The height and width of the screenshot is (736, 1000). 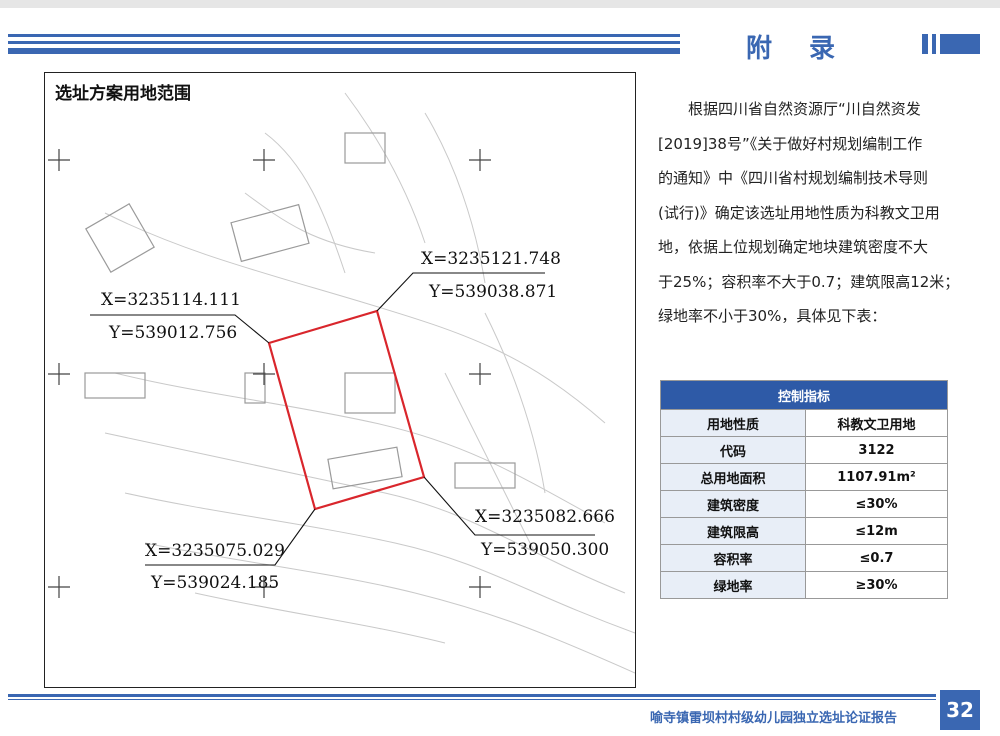 What do you see at coordinates (793, 247) in the screenshot?
I see `paragraph-line: 地，依据上位规划确定地块建筑密度不大` at bounding box center [793, 247].